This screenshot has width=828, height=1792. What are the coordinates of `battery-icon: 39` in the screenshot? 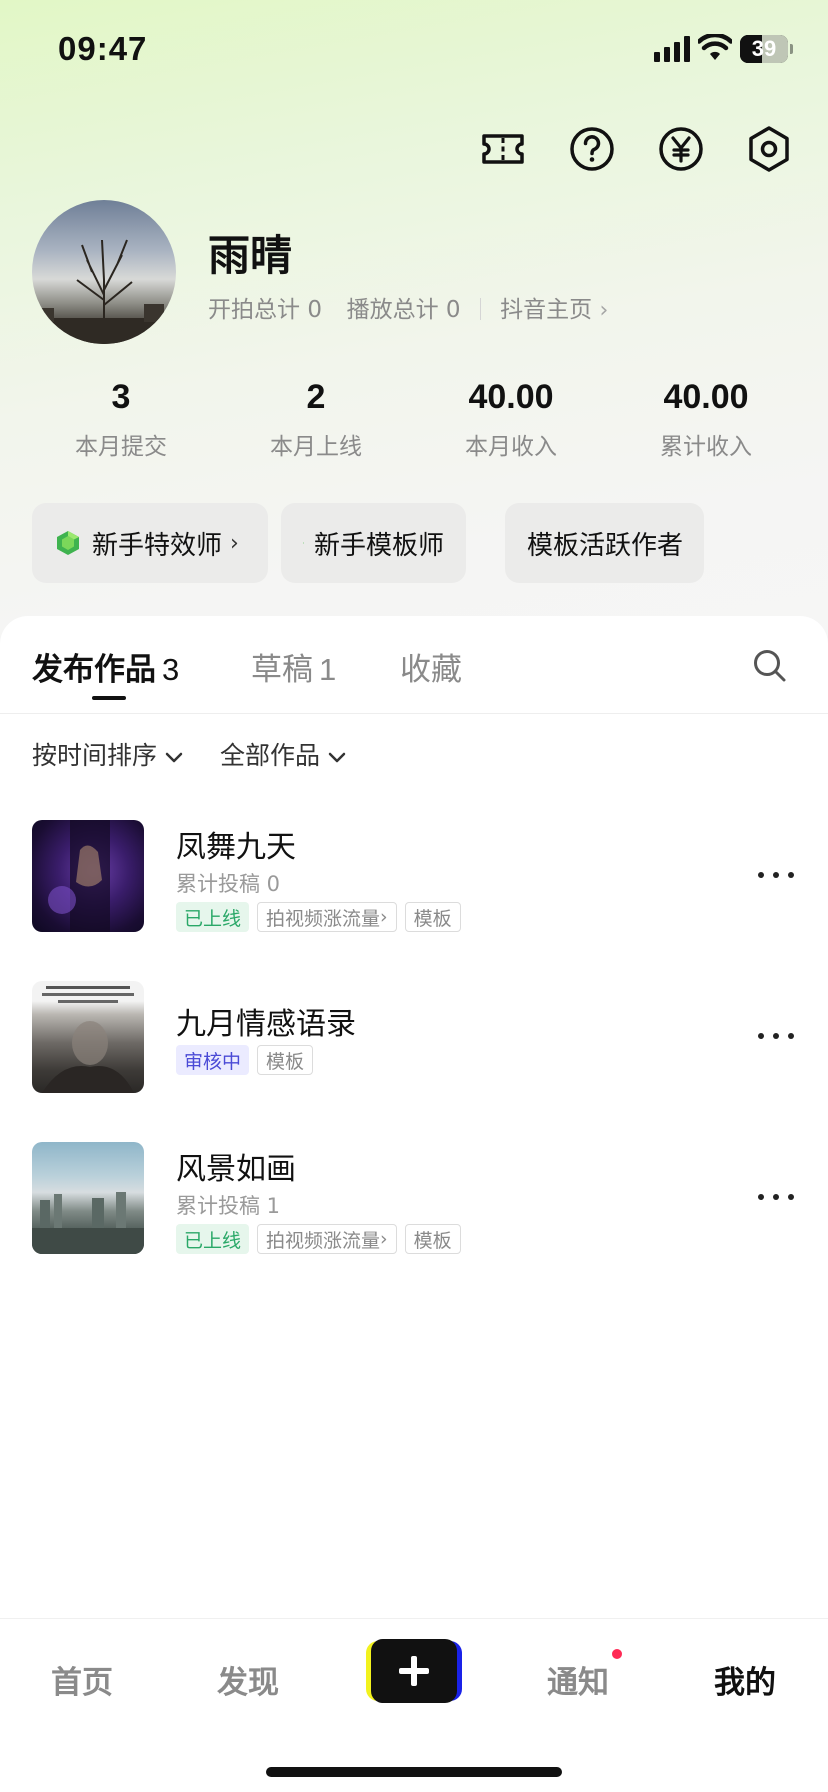 It's located at (764, 49).